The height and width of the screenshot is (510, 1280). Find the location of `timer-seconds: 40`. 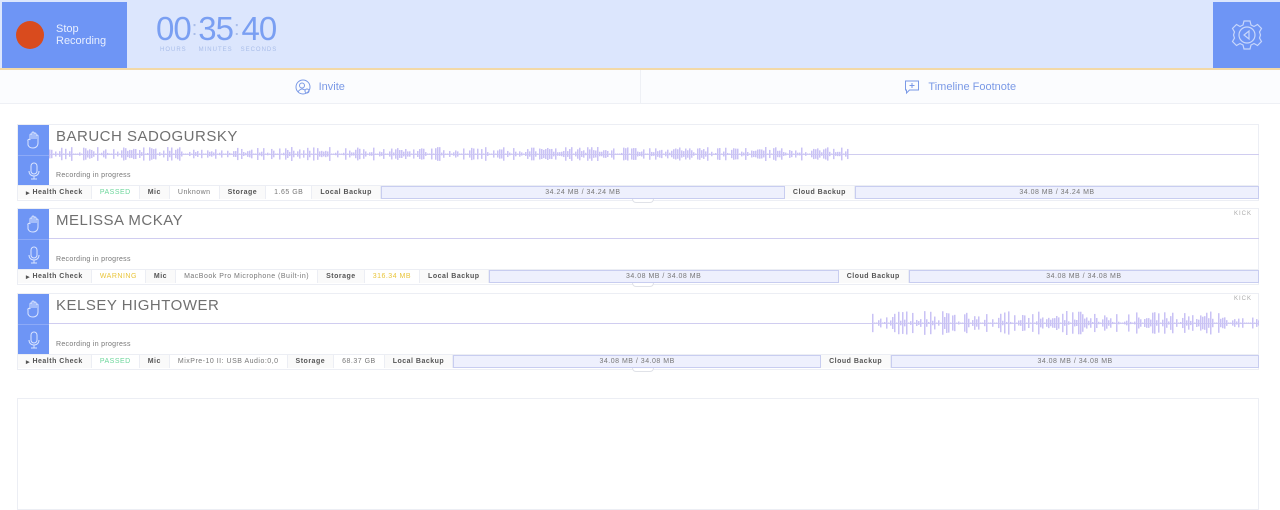

timer-seconds: 40 is located at coordinates (259, 29).